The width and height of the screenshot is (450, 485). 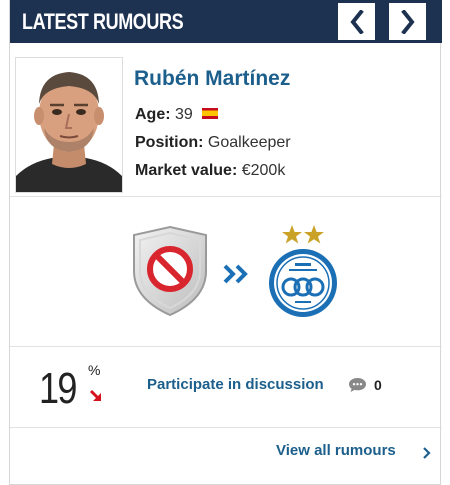 I want to click on player-photo, so click(x=69, y=125).